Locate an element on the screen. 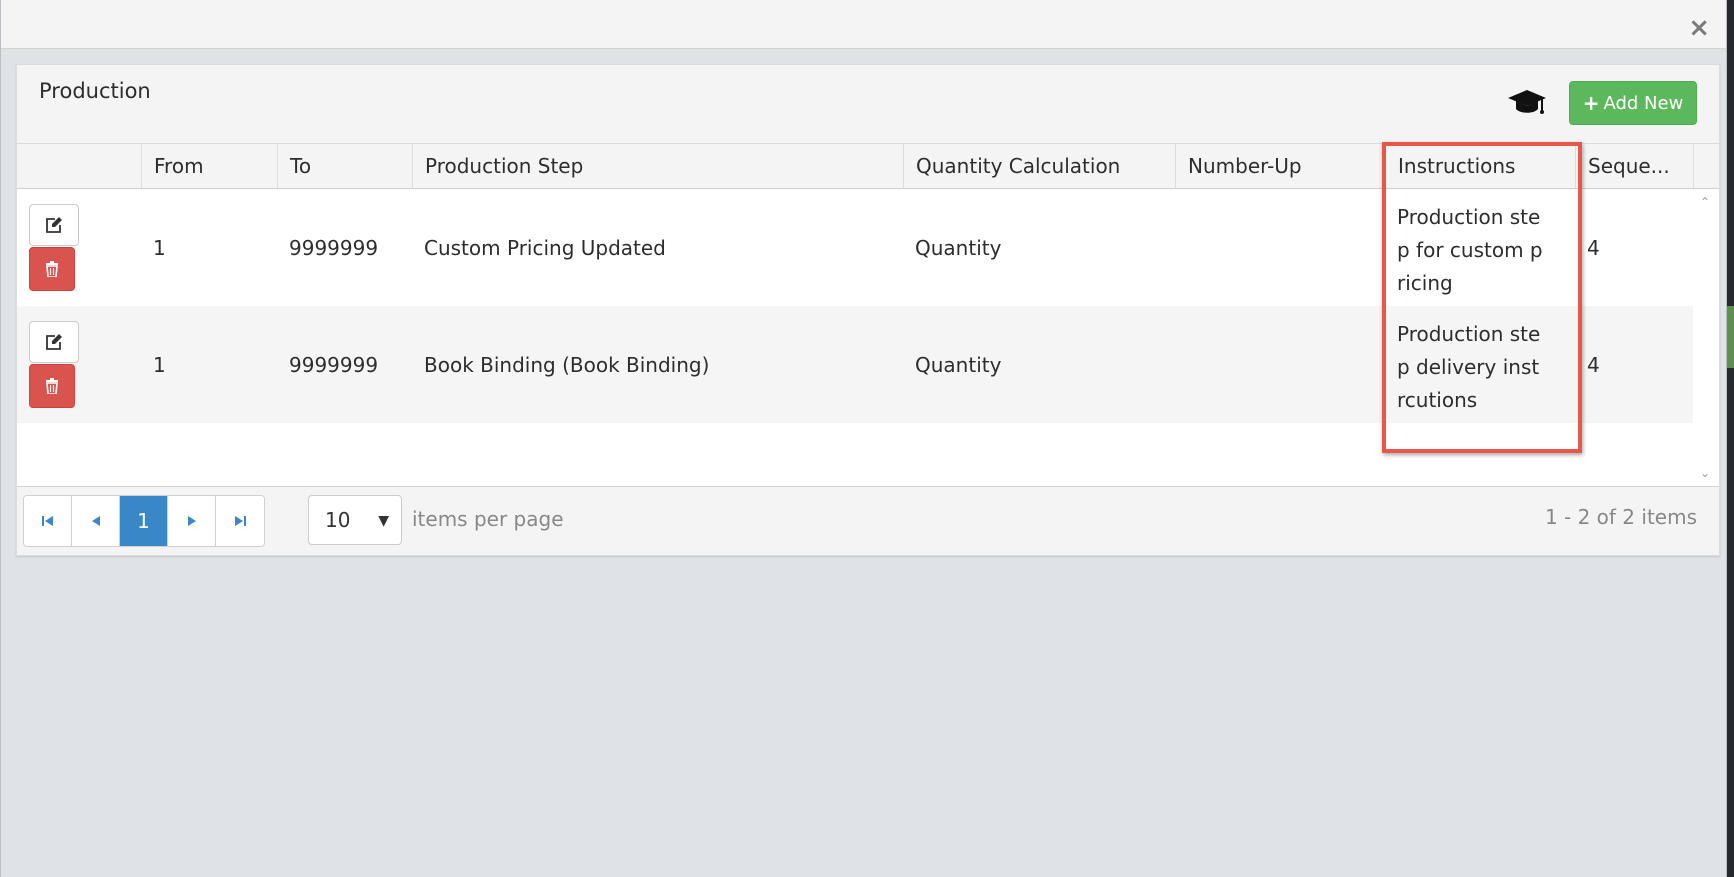  header-scroll-spacer is located at coordinates (1706, 166).